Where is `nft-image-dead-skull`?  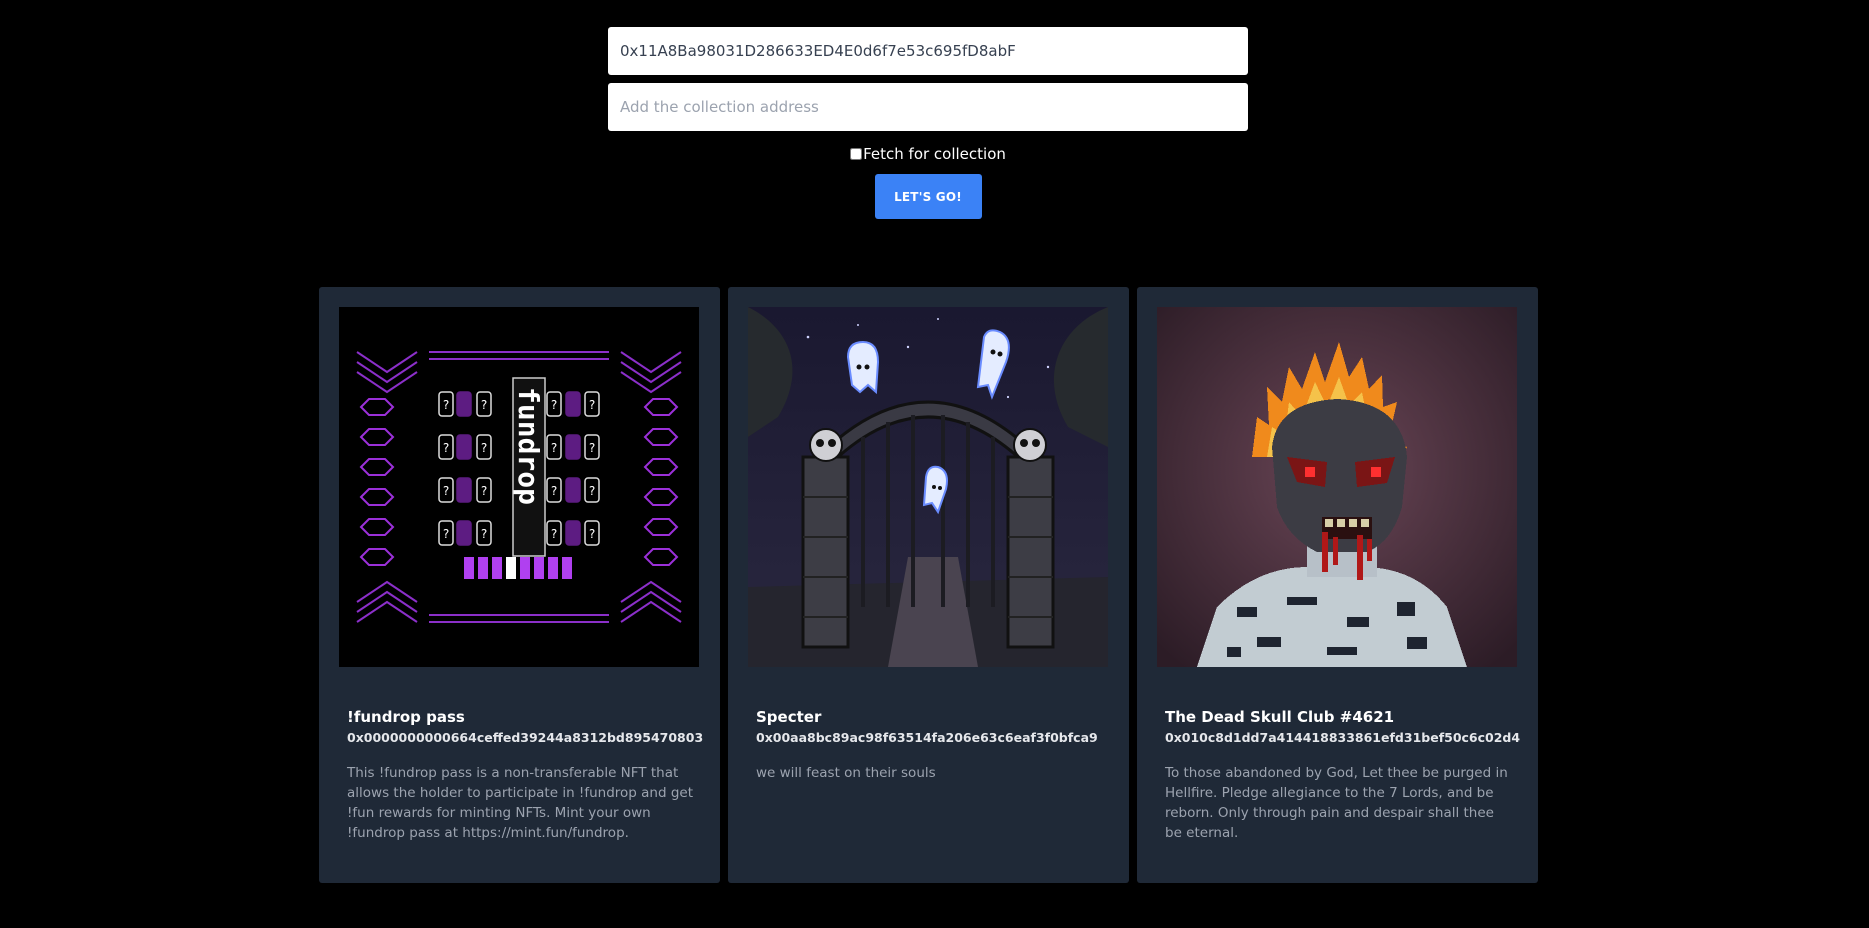
nft-image-dead-skull is located at coordinates (1337, 487).